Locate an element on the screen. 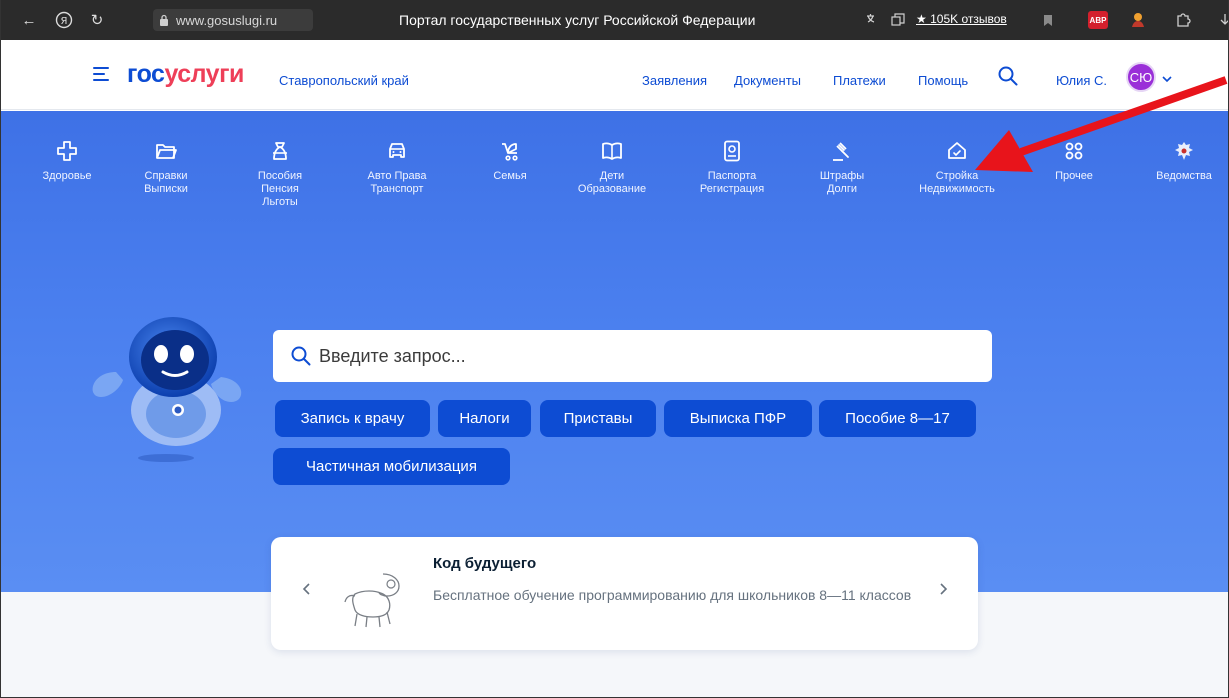 This screenshot has width=1229, height=698. grid-icon is located at coordinates (1074, 151).